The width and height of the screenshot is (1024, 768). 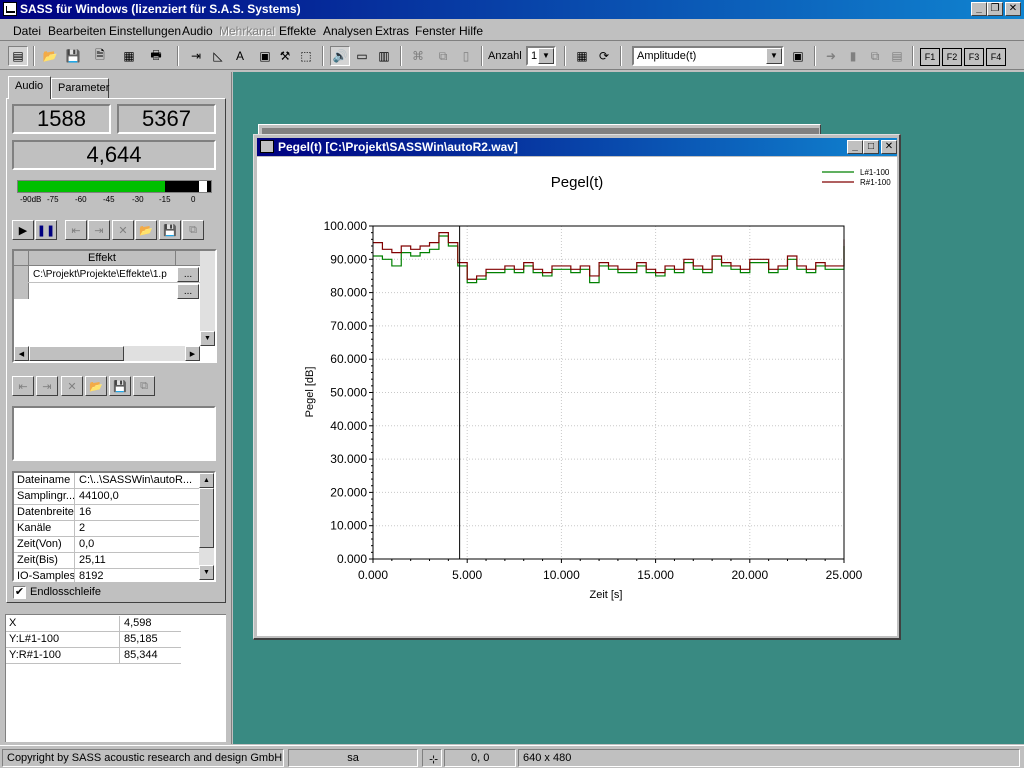 What do you see at coordinates (129, 56) in the screenshot?
I see `print-preview-icon: ▦` at bounding box center [129, 56].